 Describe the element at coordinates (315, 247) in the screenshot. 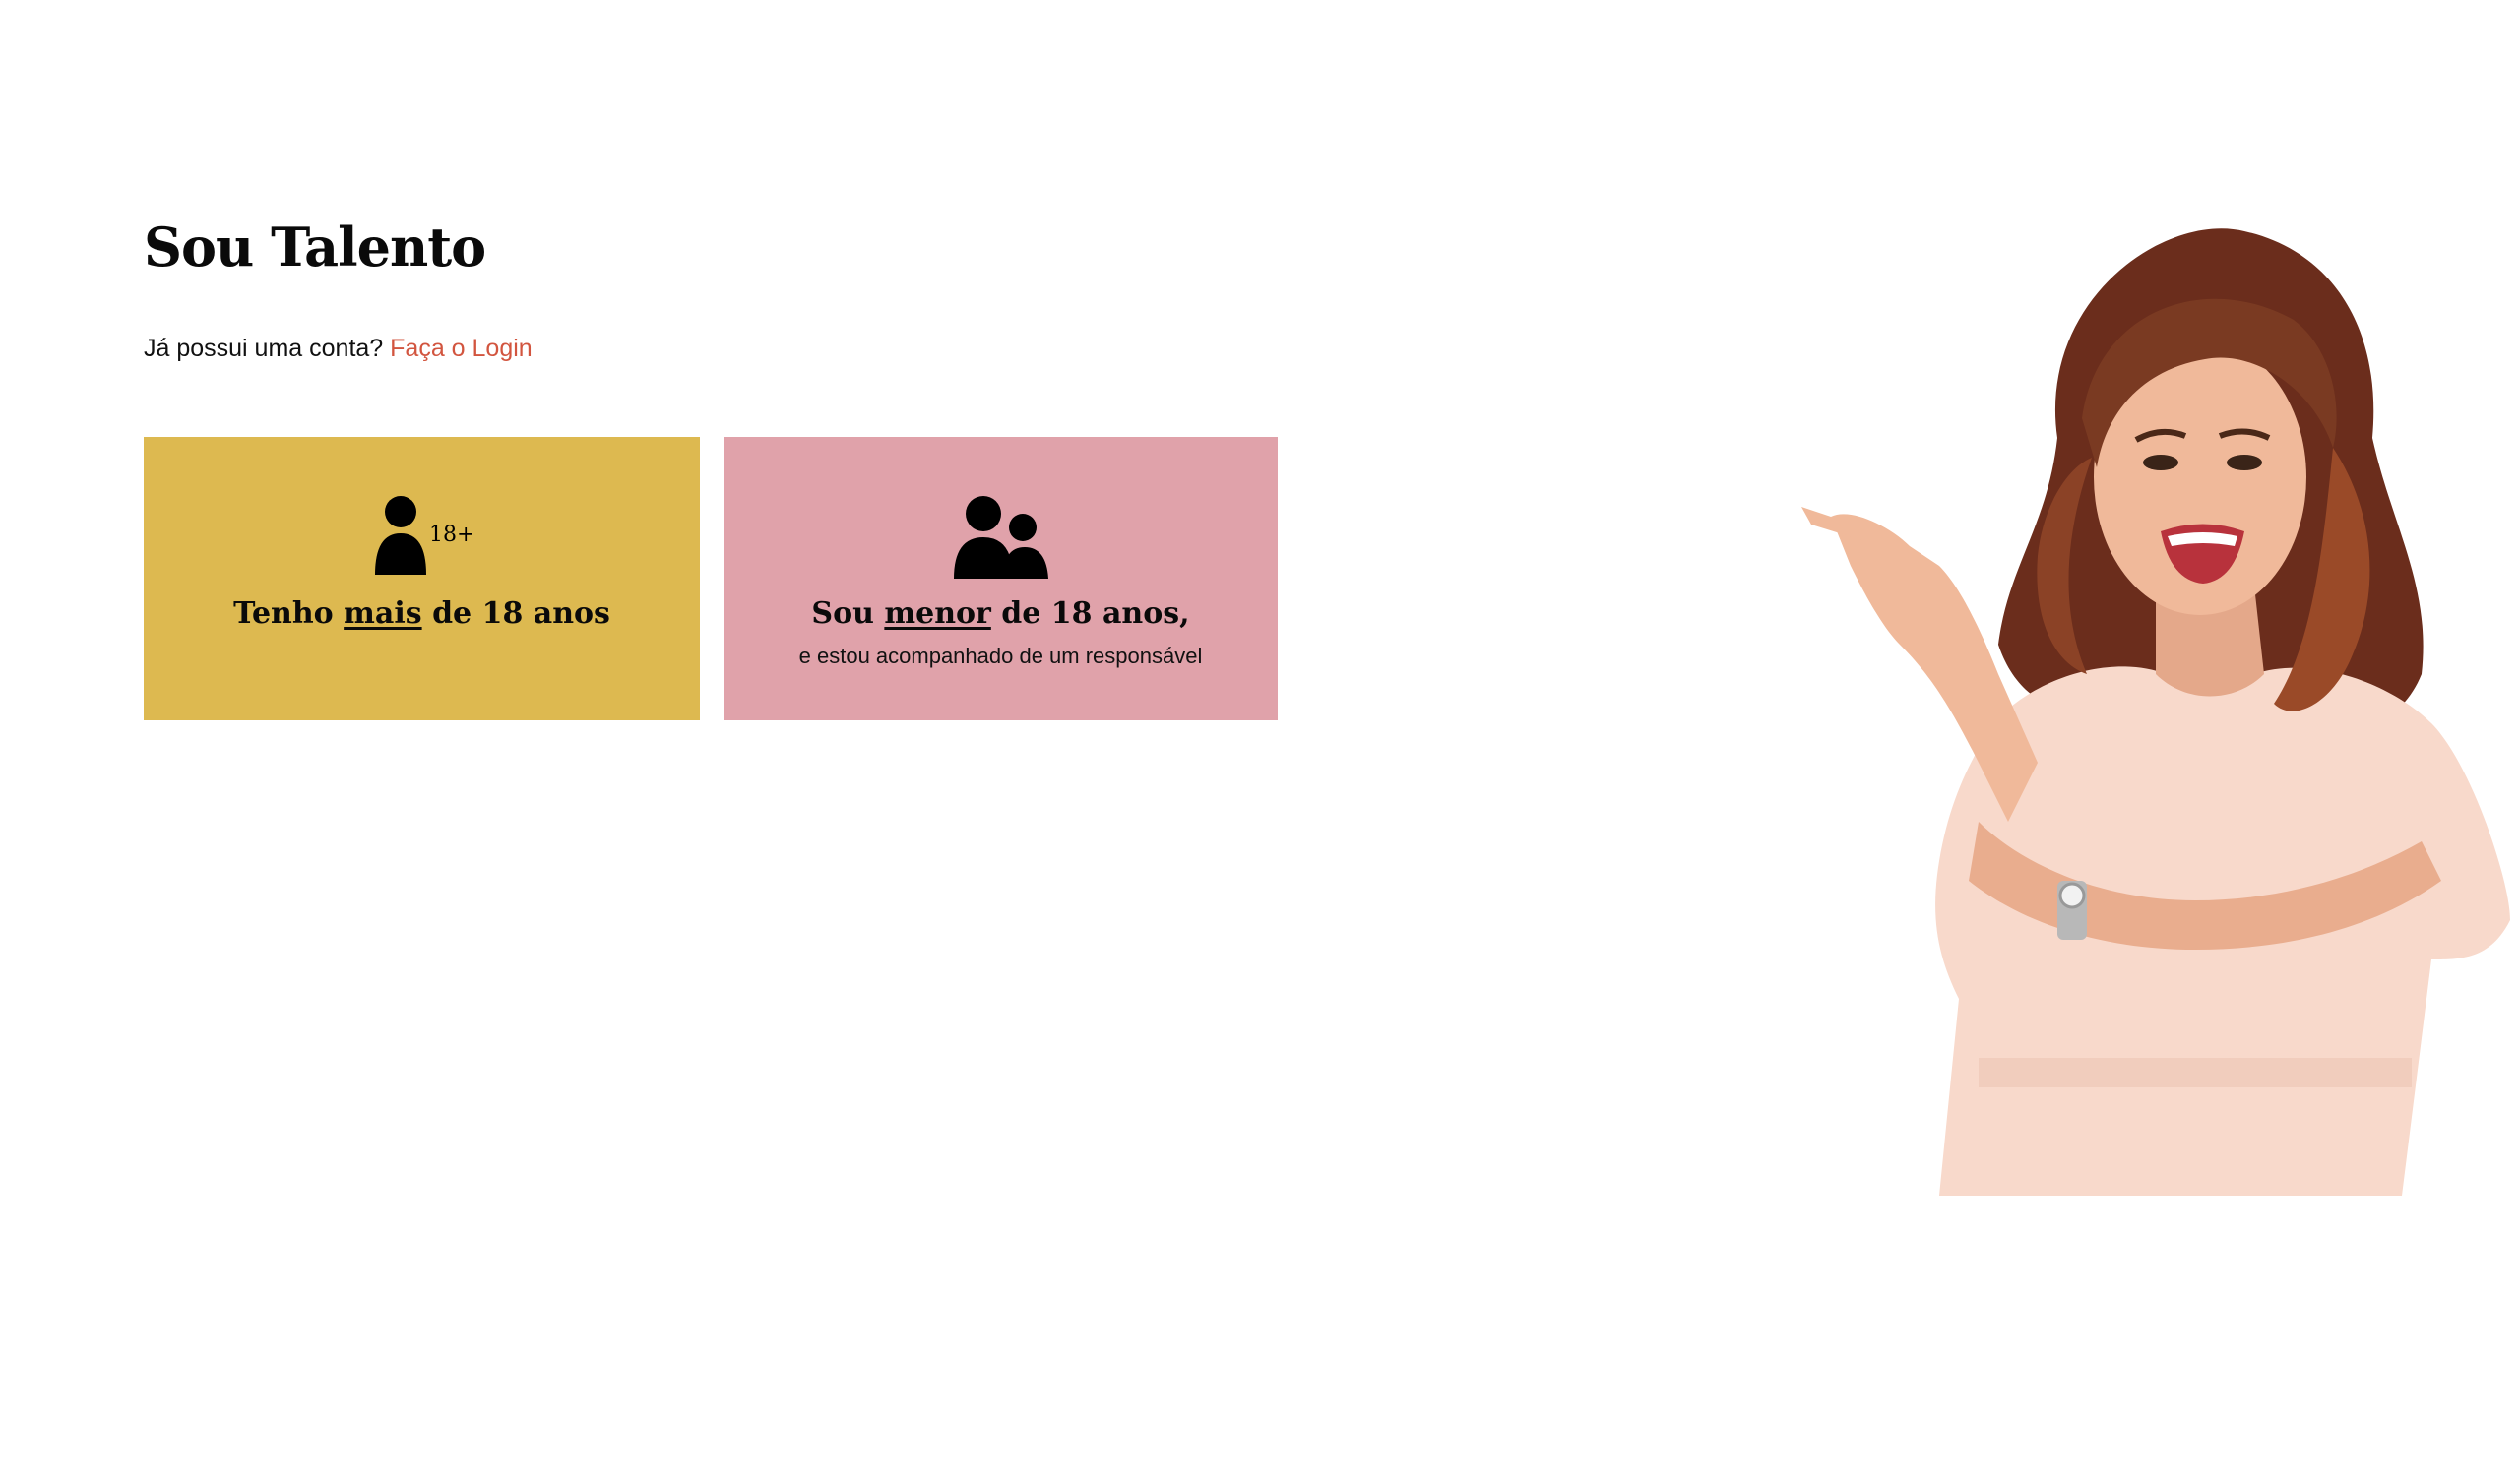

I see `page-title: Sou Talento` at that location.